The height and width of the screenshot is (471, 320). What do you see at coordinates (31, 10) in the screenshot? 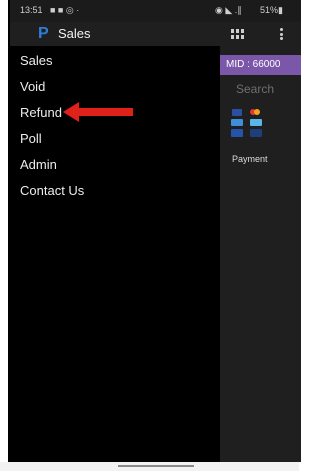
I see `status-time: 13:51` at bounding box center [31, 10].